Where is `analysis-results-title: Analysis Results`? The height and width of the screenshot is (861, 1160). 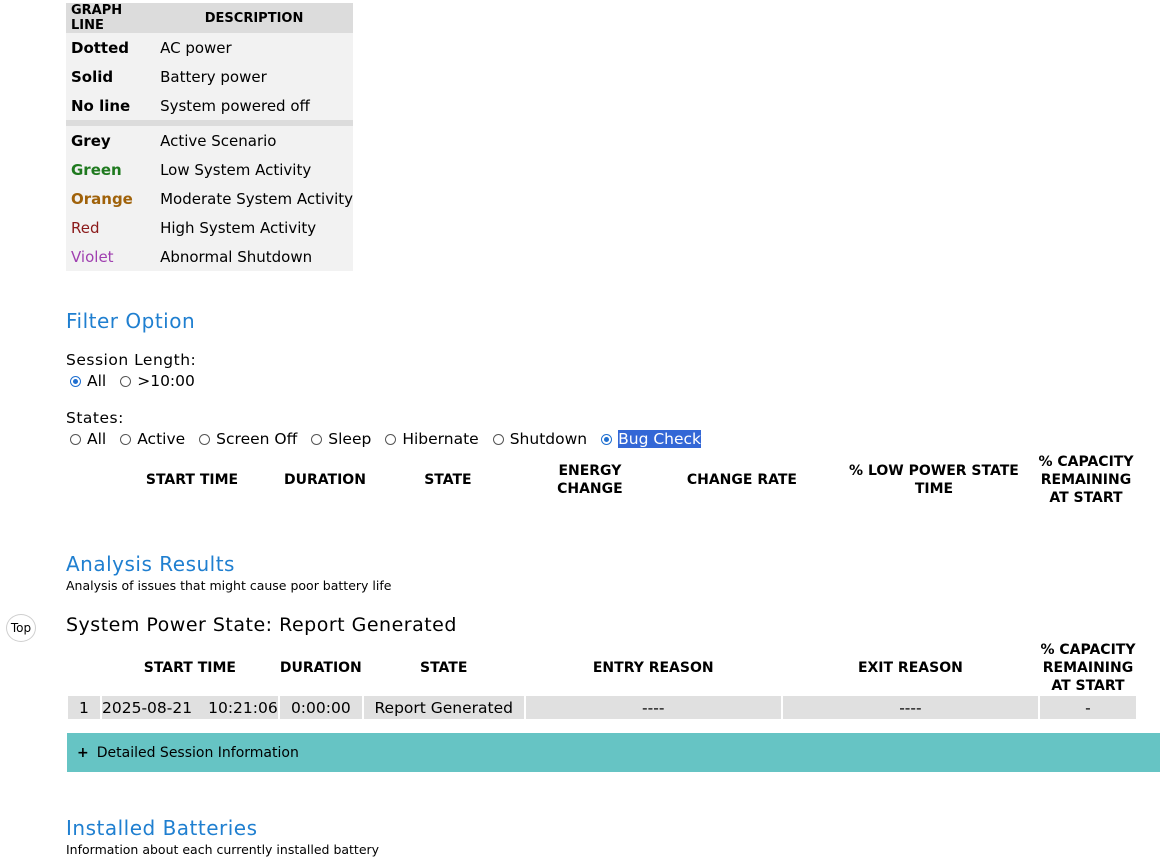 analysis-results-title: Analysis Results is located at coordinates (150, 564).